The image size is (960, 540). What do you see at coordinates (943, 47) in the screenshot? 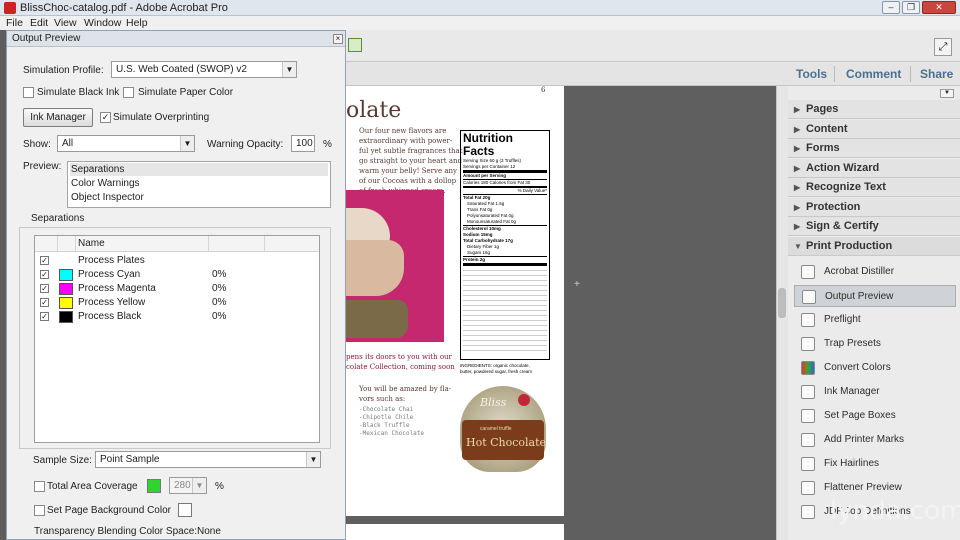
I see `fullscreen-icon: ⤢` at bounding box center [943, 47].